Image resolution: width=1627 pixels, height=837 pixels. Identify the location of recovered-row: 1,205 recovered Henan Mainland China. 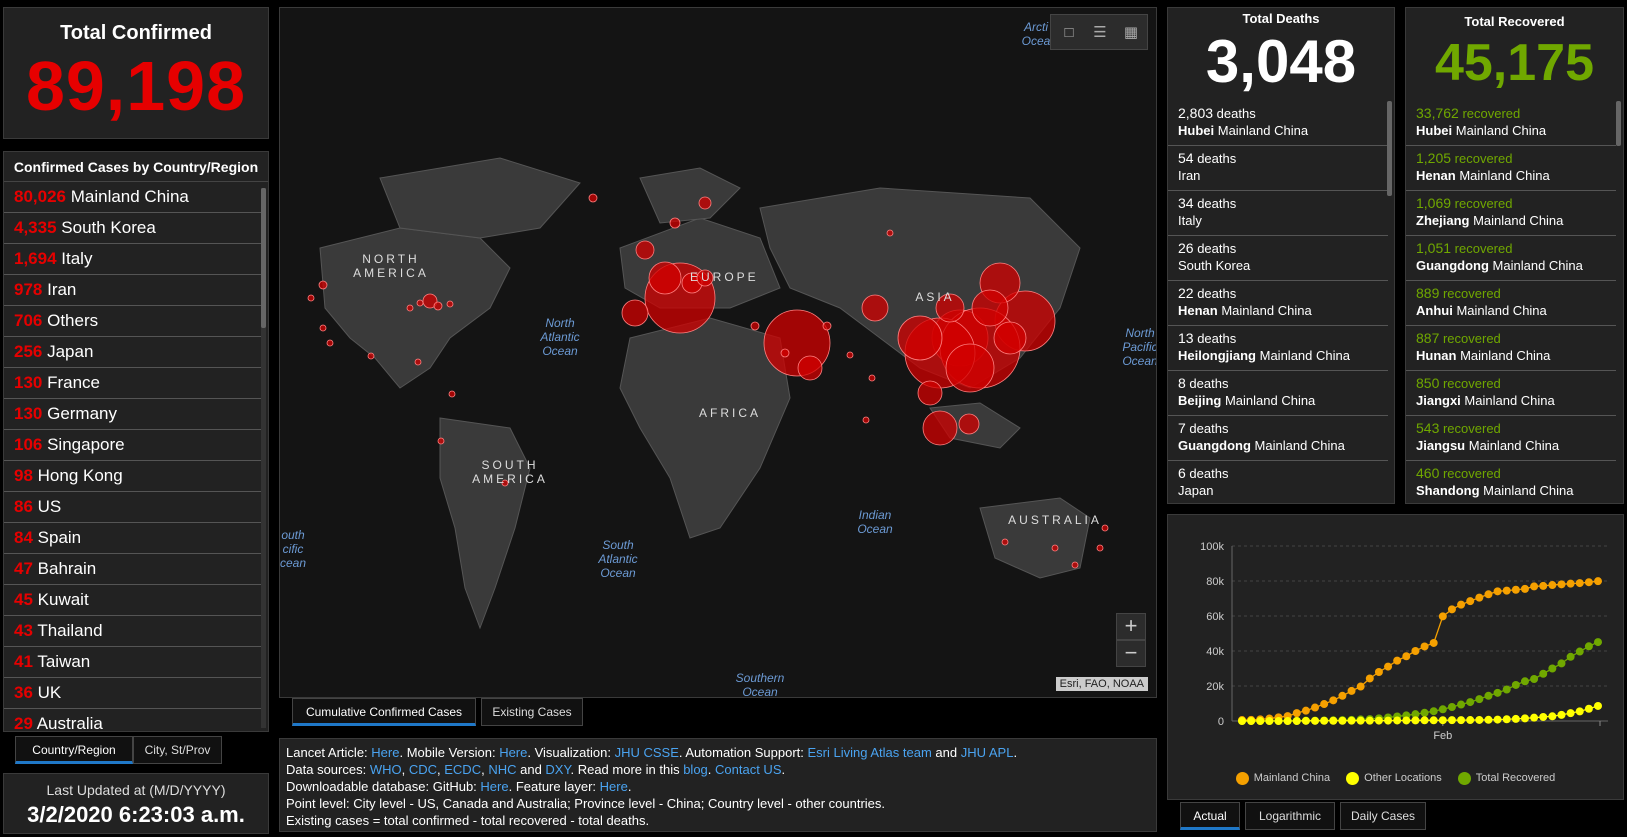
(1511, 168).